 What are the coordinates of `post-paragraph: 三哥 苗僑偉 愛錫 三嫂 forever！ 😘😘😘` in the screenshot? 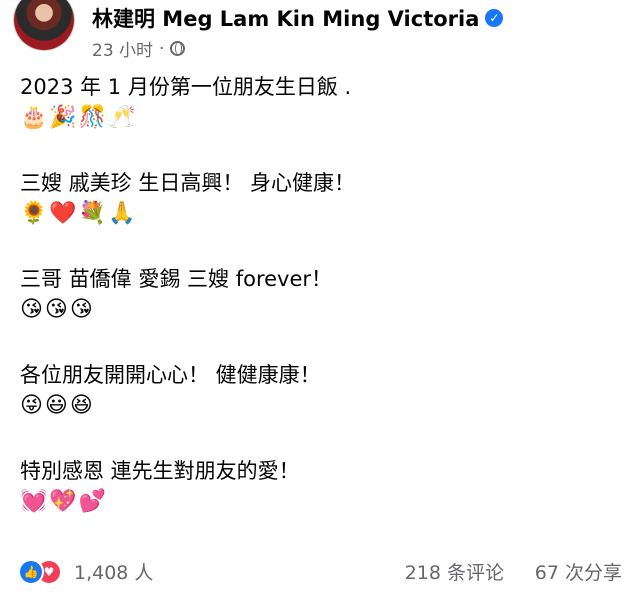 It's located at (320, 295).